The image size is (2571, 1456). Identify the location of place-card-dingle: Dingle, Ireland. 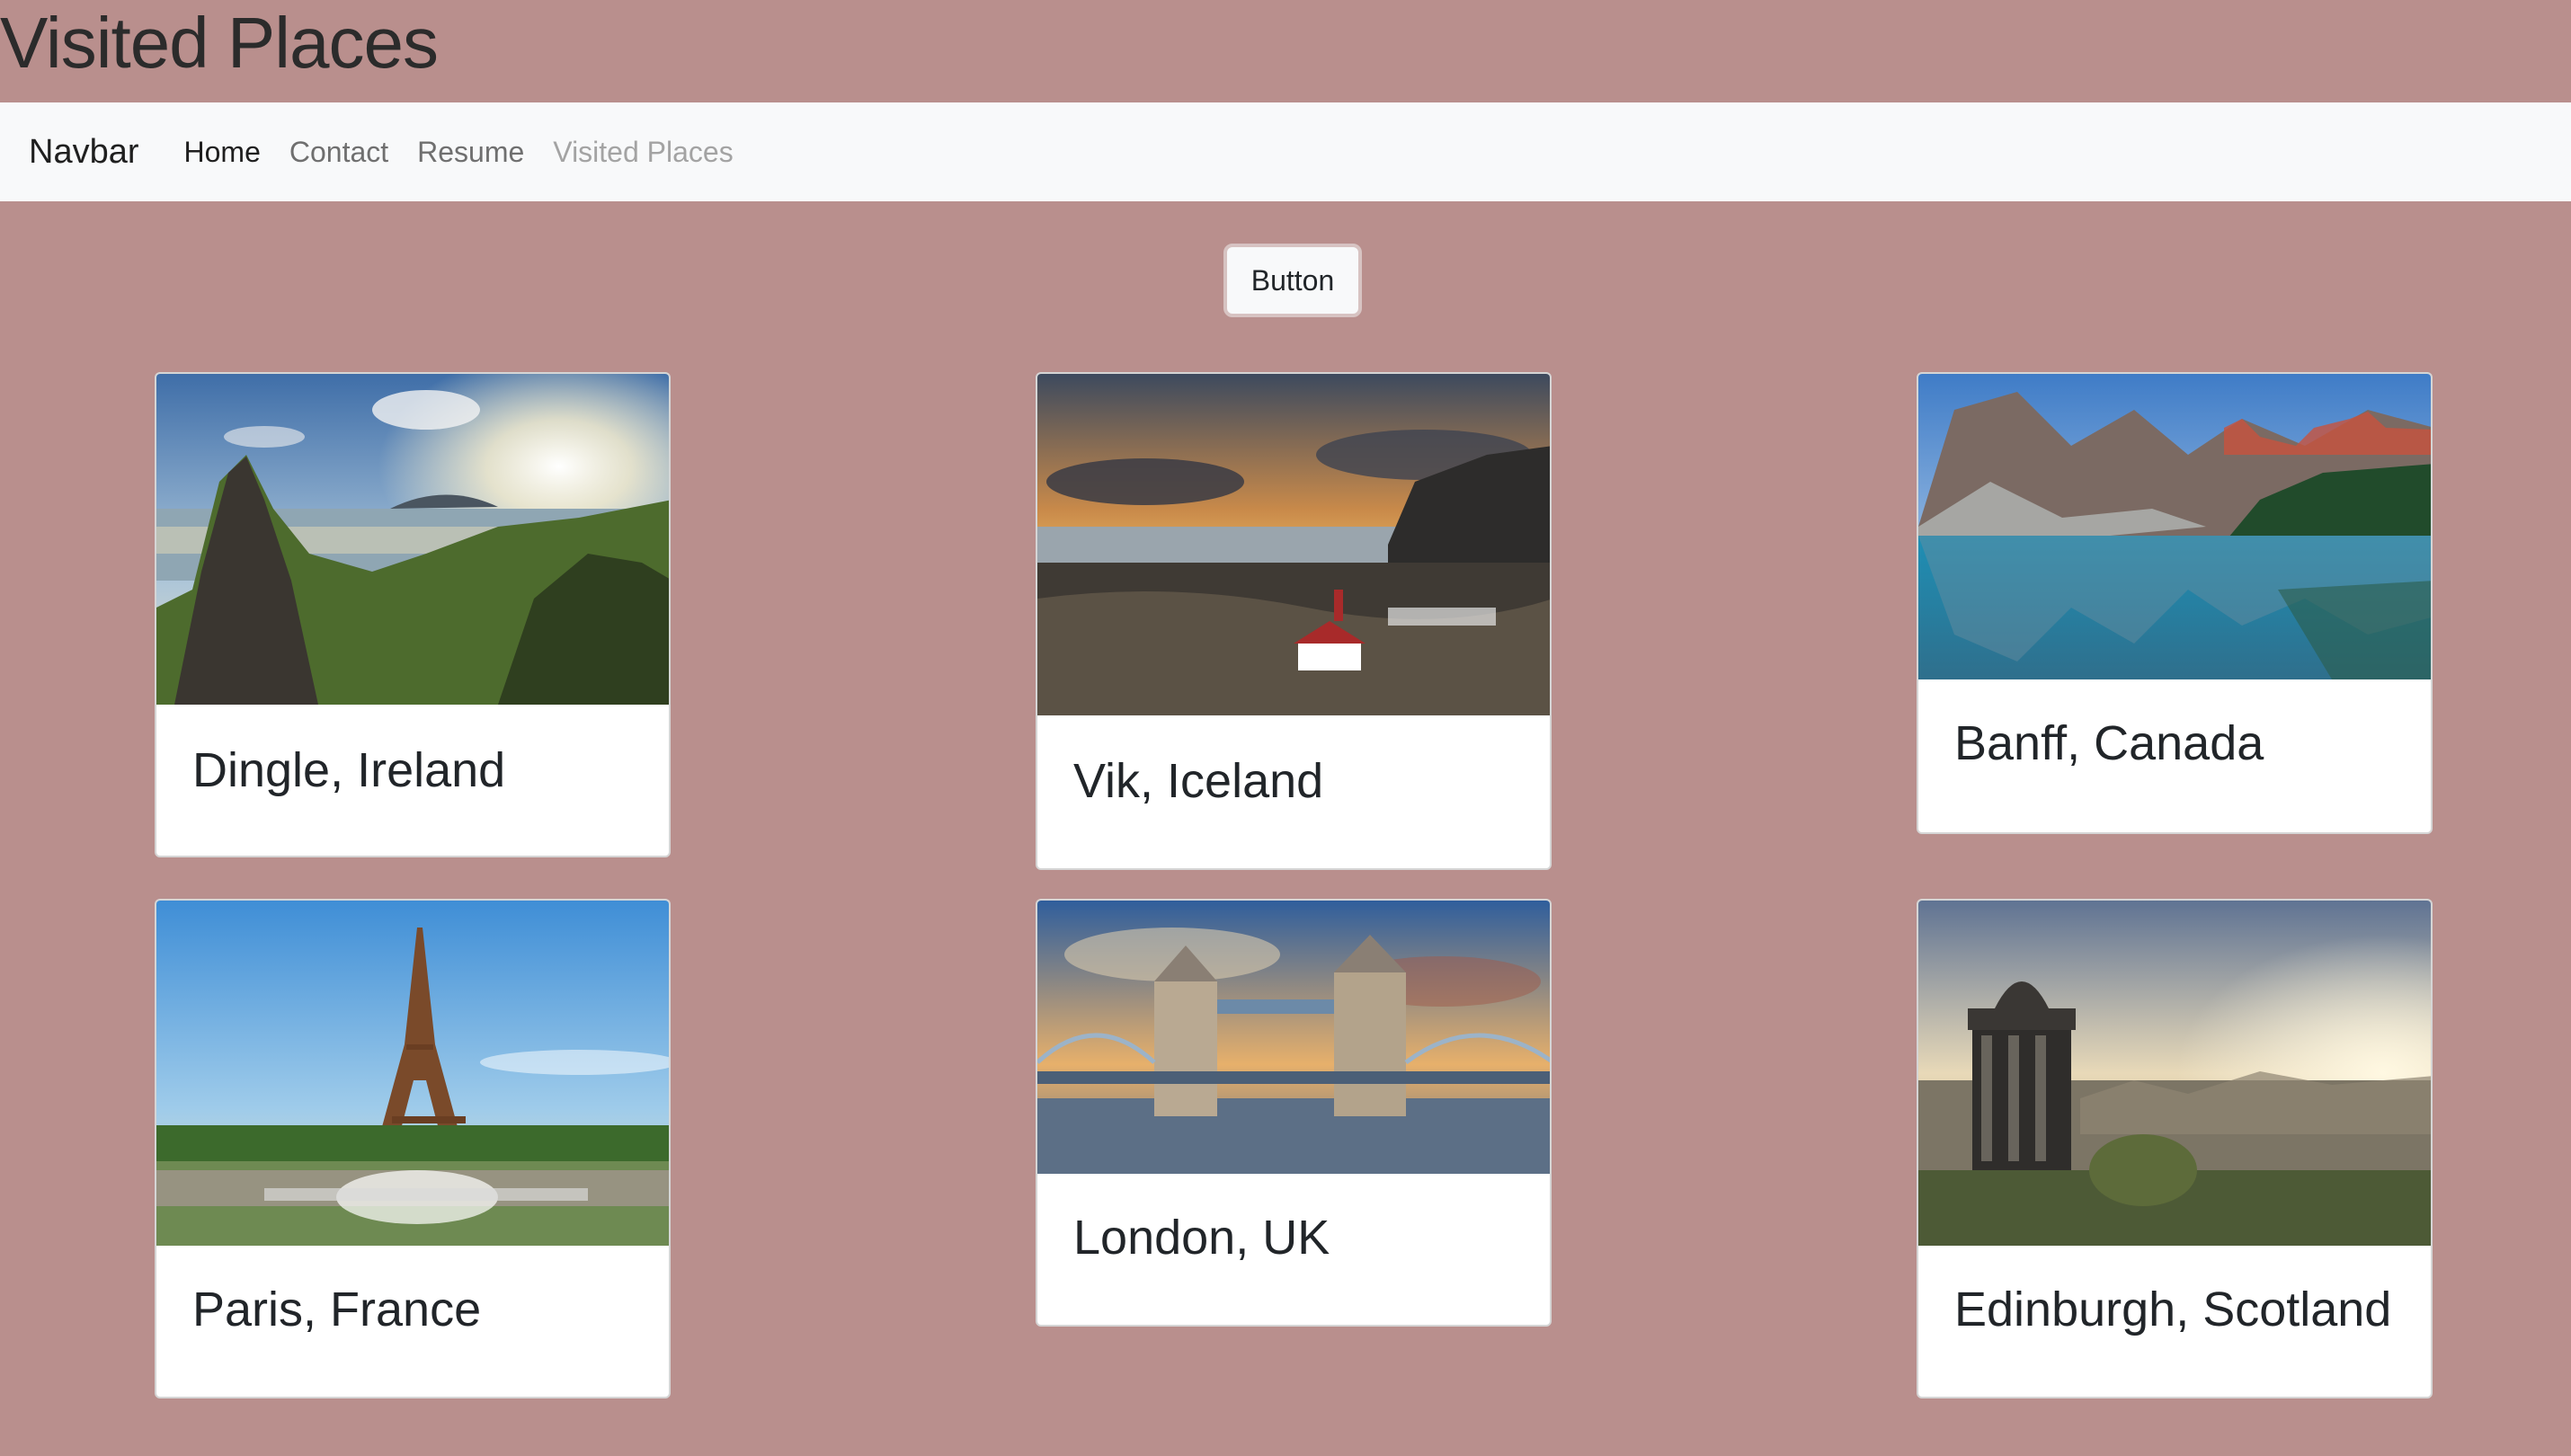
(413, 615).